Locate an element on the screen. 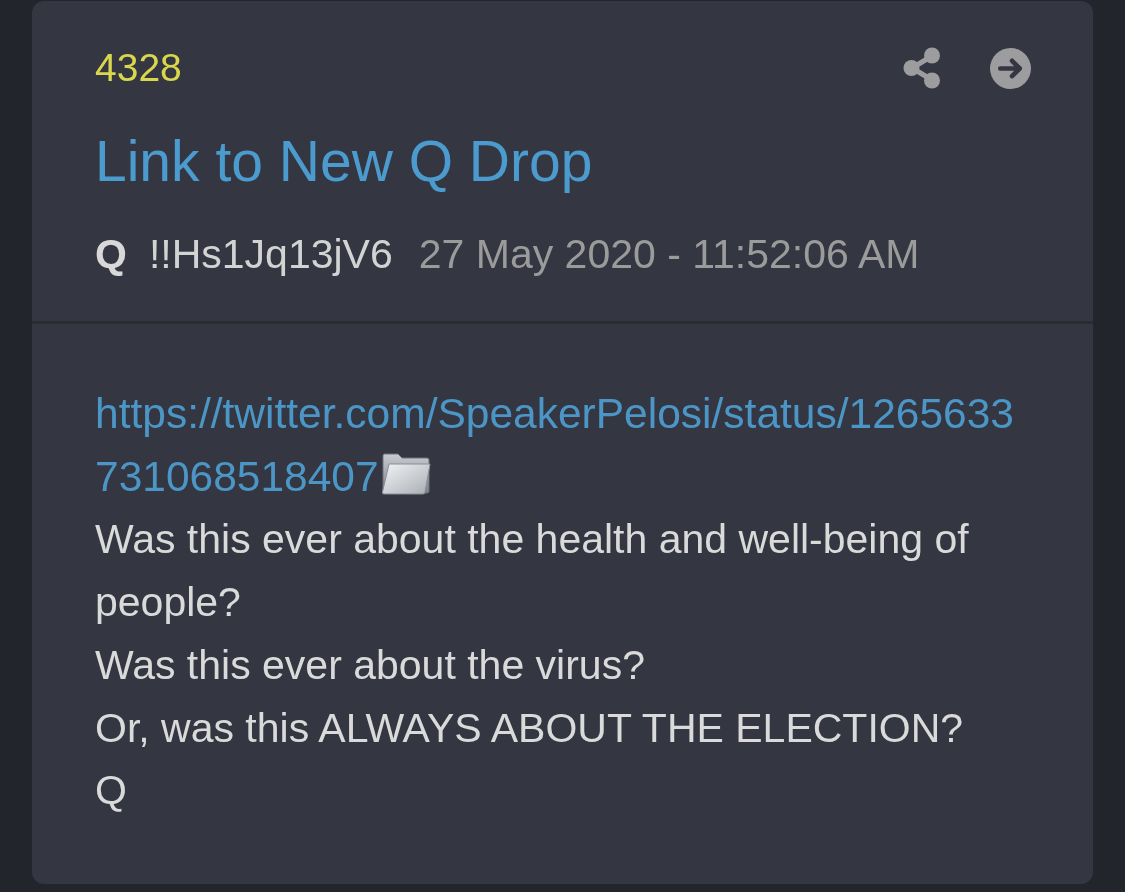 The width and height of the screenshot is (1125, 892). tripcode: !!Hs1Jq13jV6 is located at coordinates (270, 254).